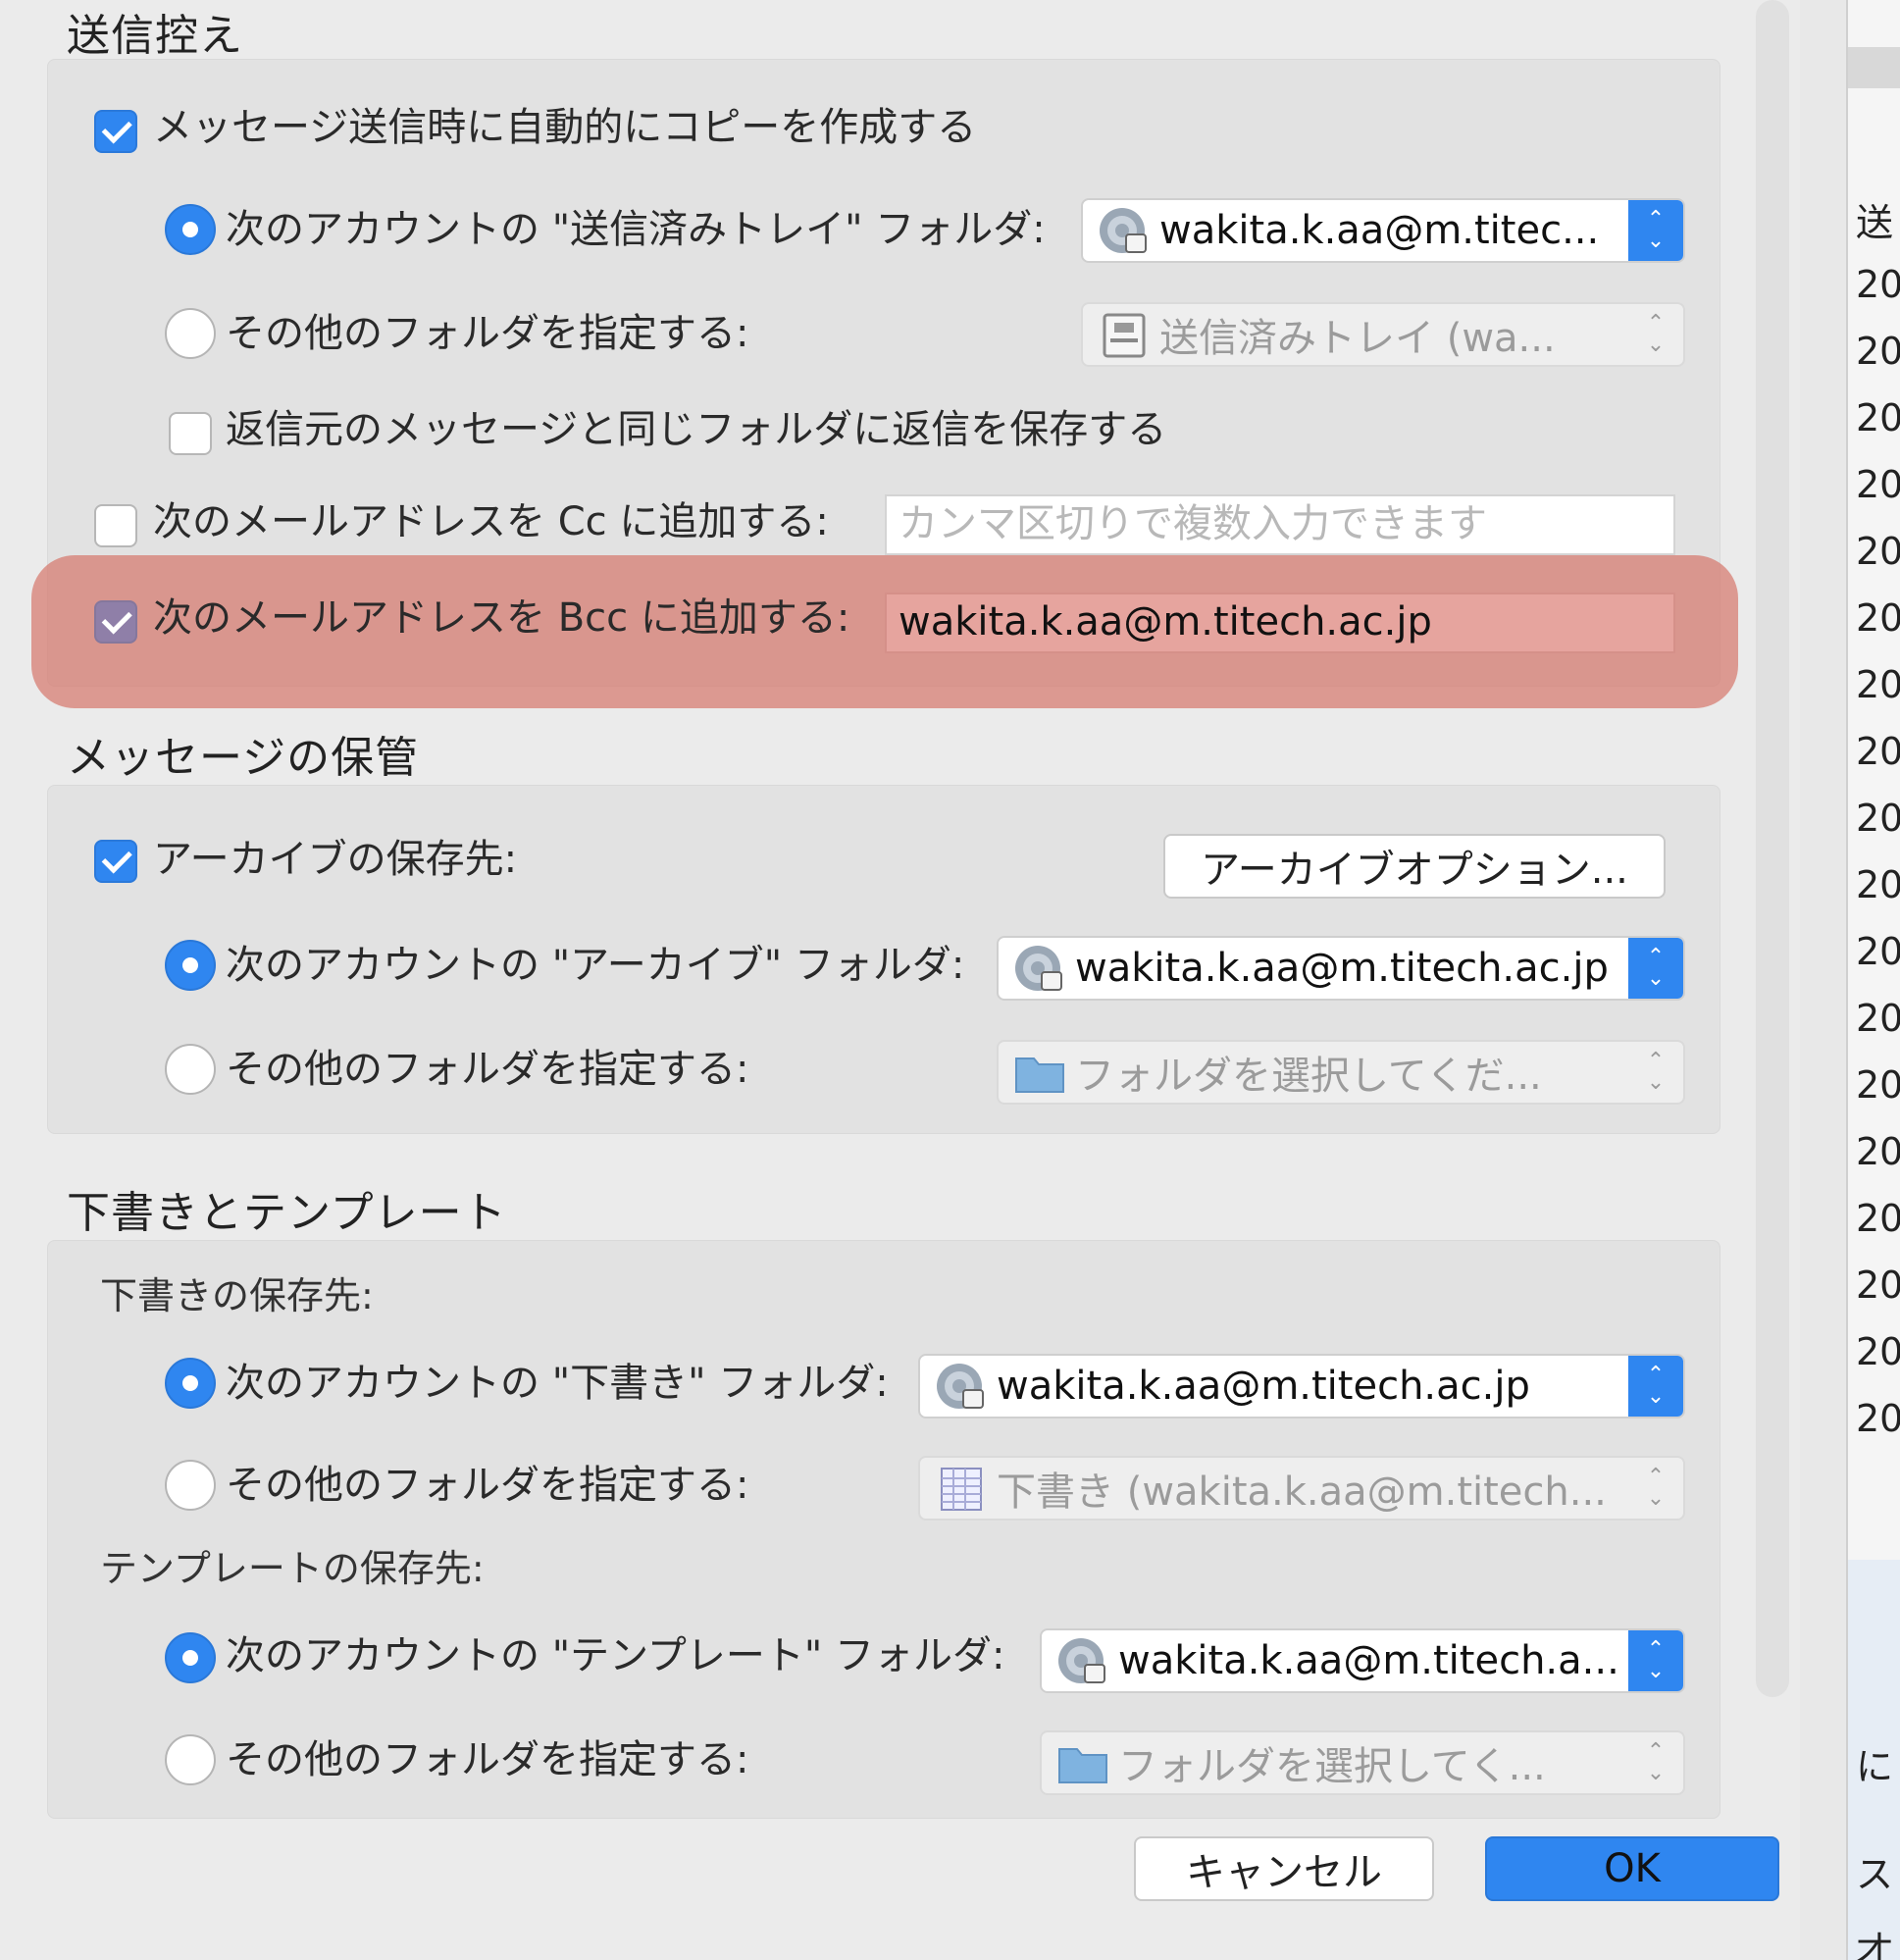 This screenshot has height=1960, width=1900. Describe the element at coordinates (696, 429) in the screenshot. I see `reply-same-folder-label: 返信元のメッセージと同じフォルダに返信を保存する` at that location.